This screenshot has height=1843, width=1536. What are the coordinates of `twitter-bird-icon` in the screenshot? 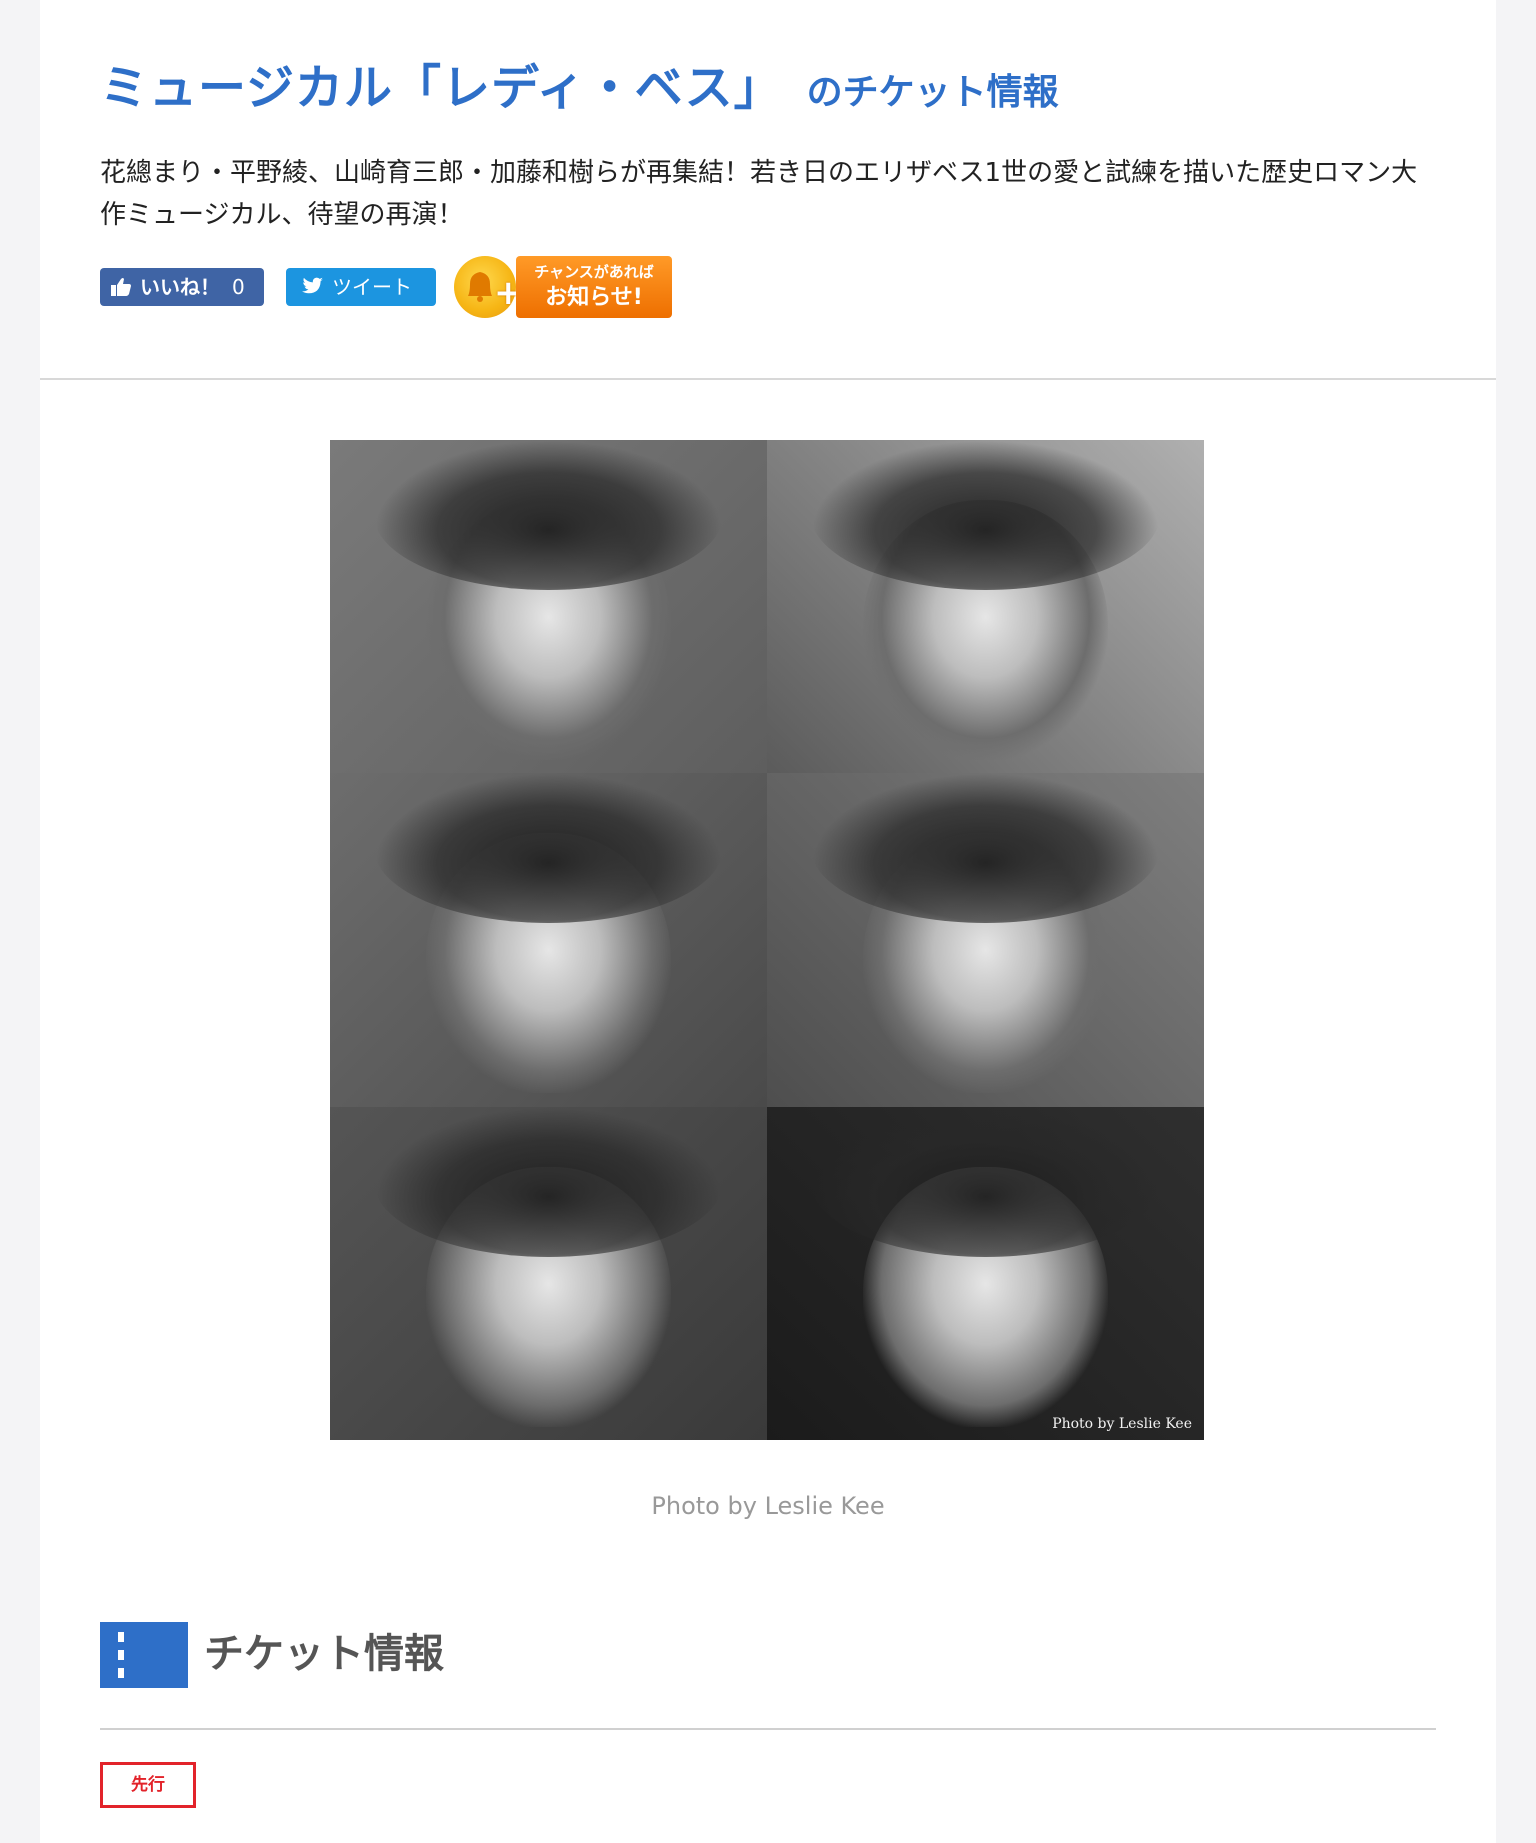 It's located at (312, 287).